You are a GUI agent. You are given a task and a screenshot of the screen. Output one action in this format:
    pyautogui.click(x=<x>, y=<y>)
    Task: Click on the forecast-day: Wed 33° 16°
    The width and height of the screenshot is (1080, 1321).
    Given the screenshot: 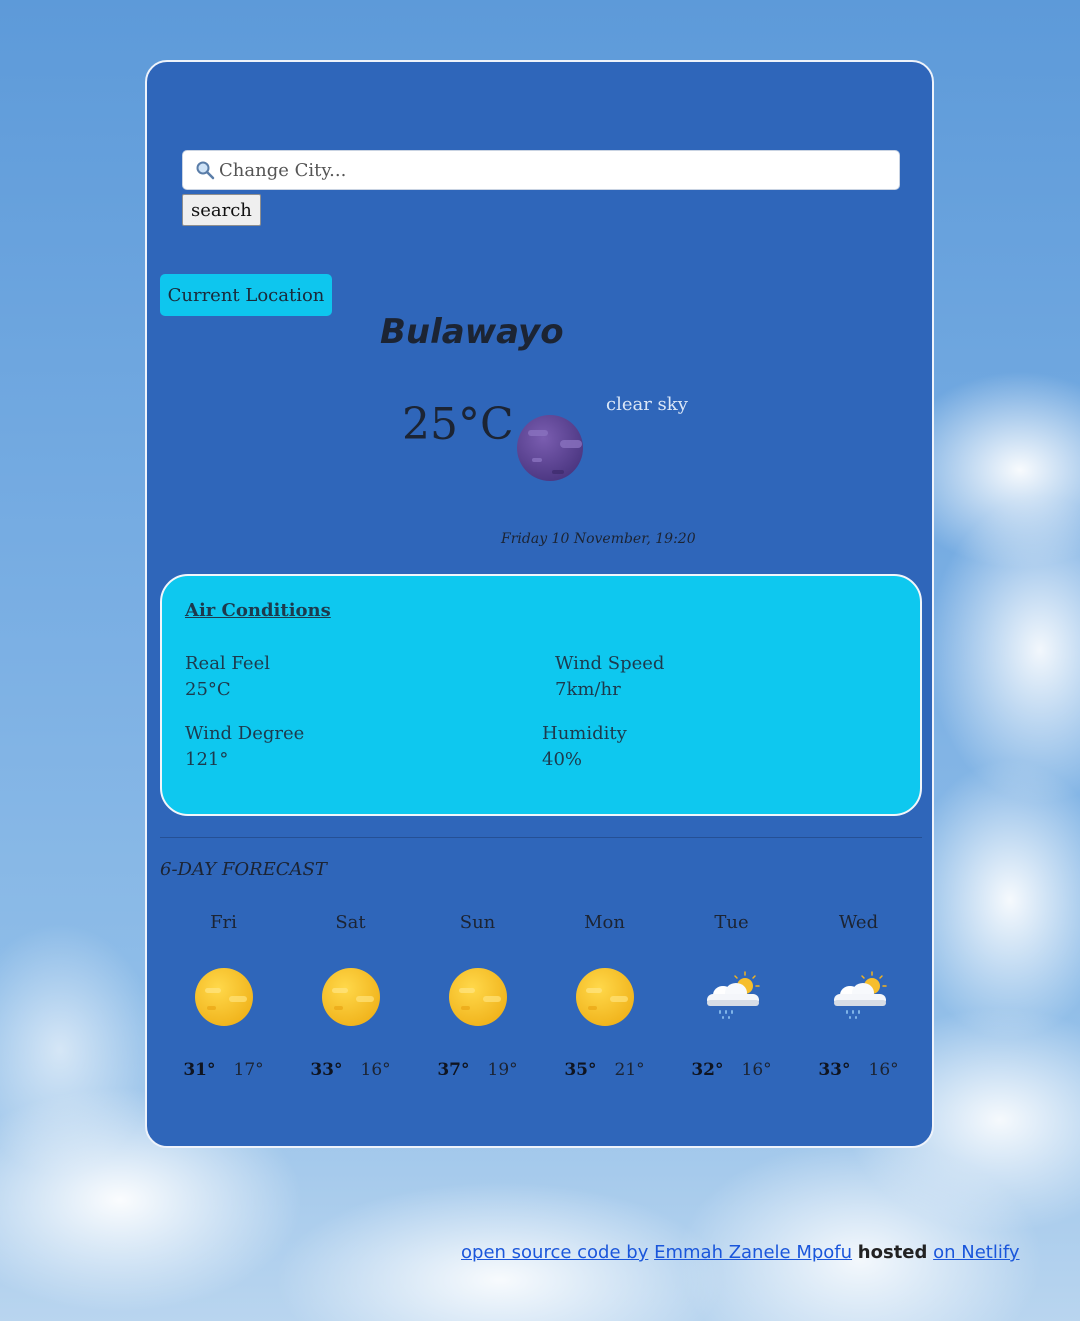 What is the action you would take?
    pyautogui.click(x=858, y=996)
    